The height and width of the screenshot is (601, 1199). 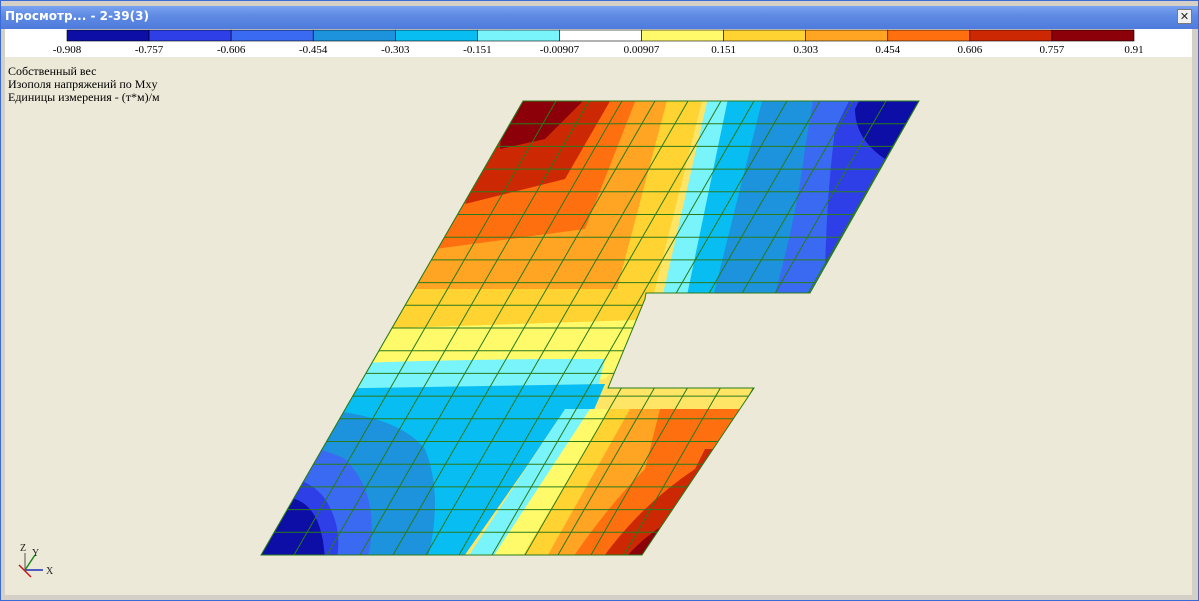 What do you see at coordinates (50, 571) in the screenshot?
I see `x-axis-label: X` at bounding box center [50, 571].